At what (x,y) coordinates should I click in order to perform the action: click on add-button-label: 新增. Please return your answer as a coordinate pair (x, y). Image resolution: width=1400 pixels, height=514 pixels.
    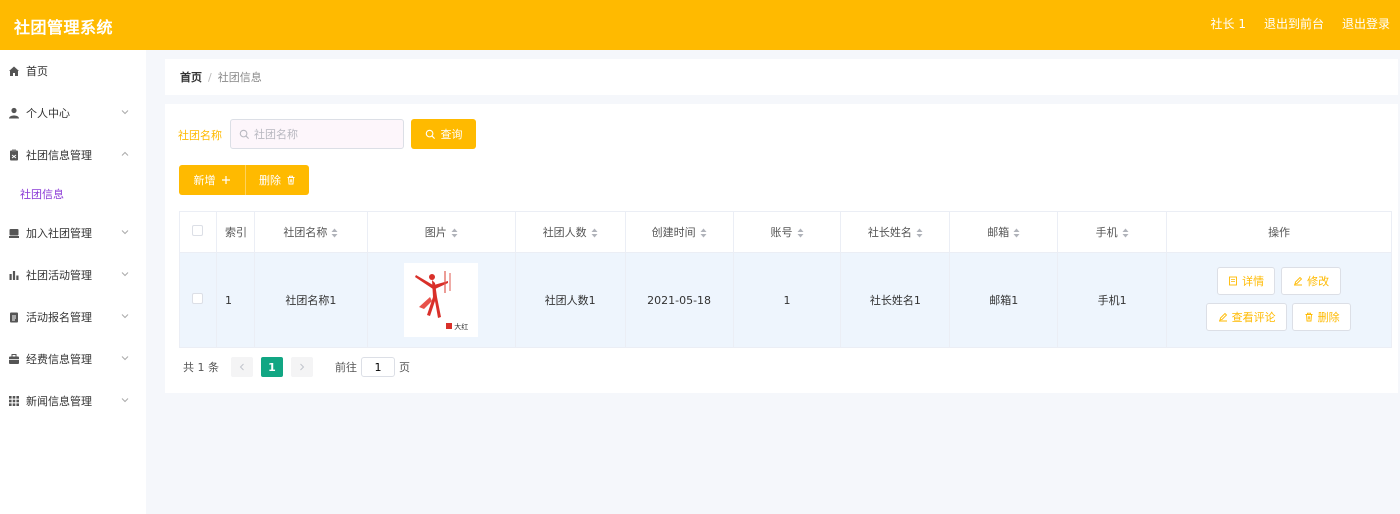
    Looking at the image, I should click on (204, 180).